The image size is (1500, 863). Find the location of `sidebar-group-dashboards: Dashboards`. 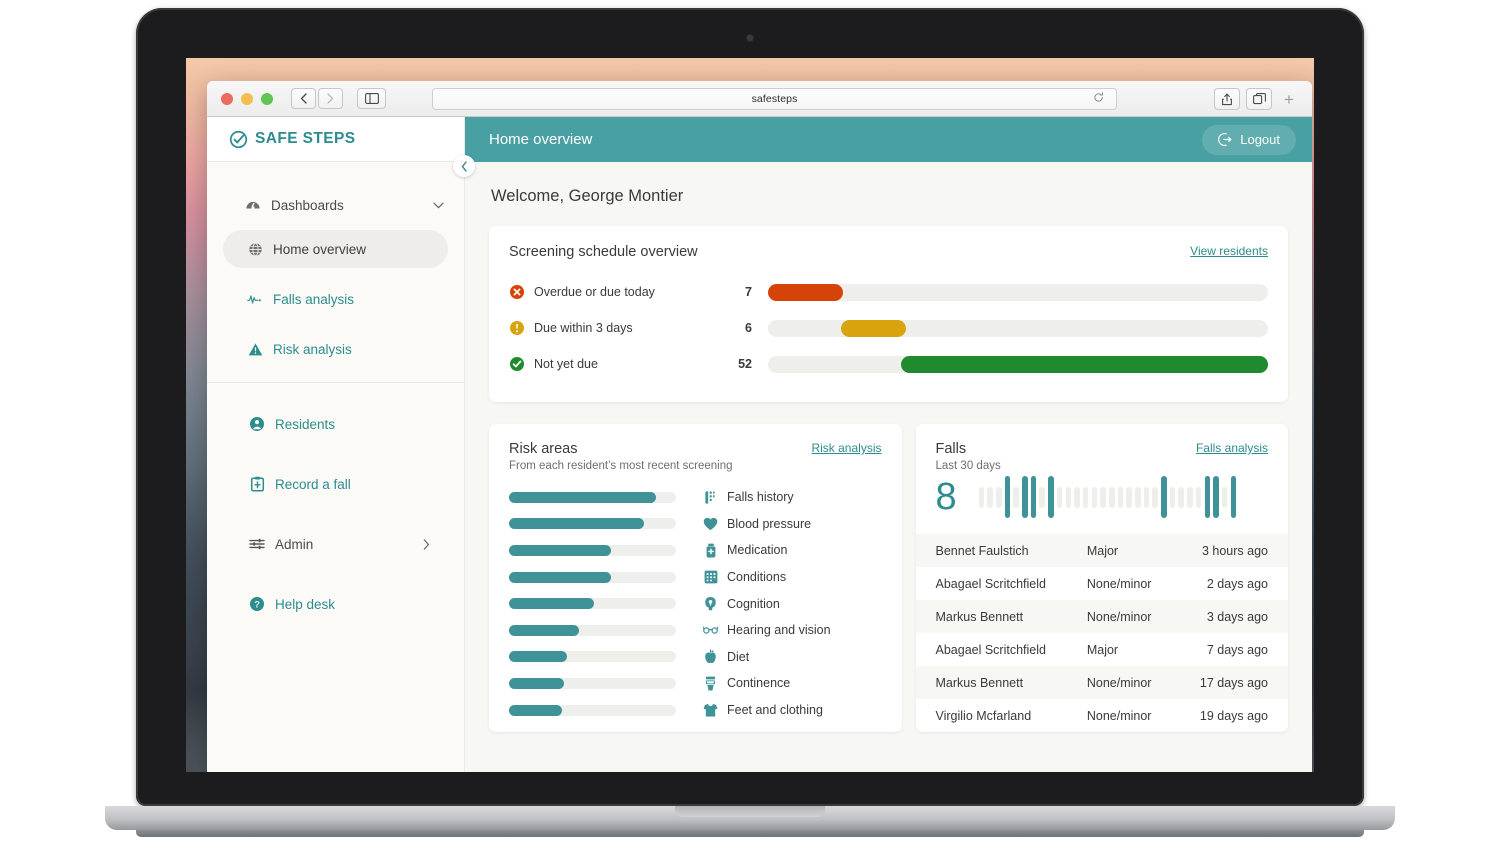

sidebar-group-dashboards: Dashboards is located at coordinates (335, 205).